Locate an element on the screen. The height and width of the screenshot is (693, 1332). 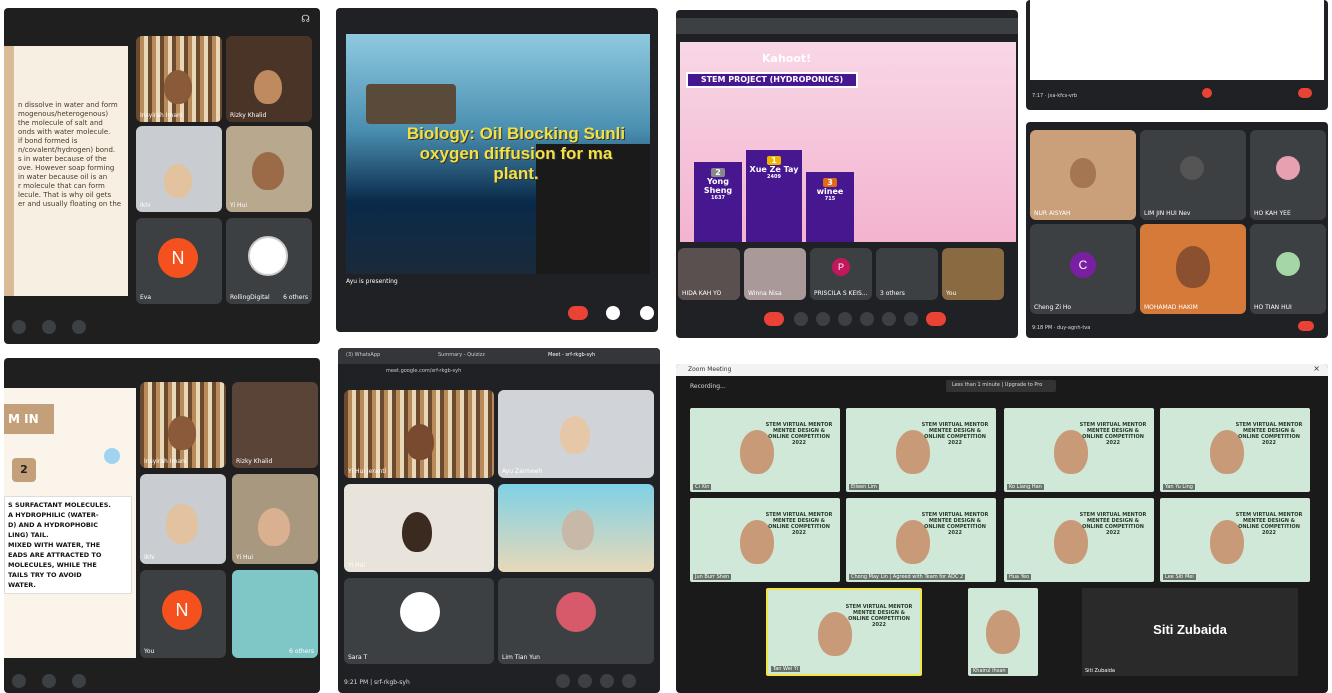
participant-tile: HO KAH YEE is located at coordinates (1288, 175).